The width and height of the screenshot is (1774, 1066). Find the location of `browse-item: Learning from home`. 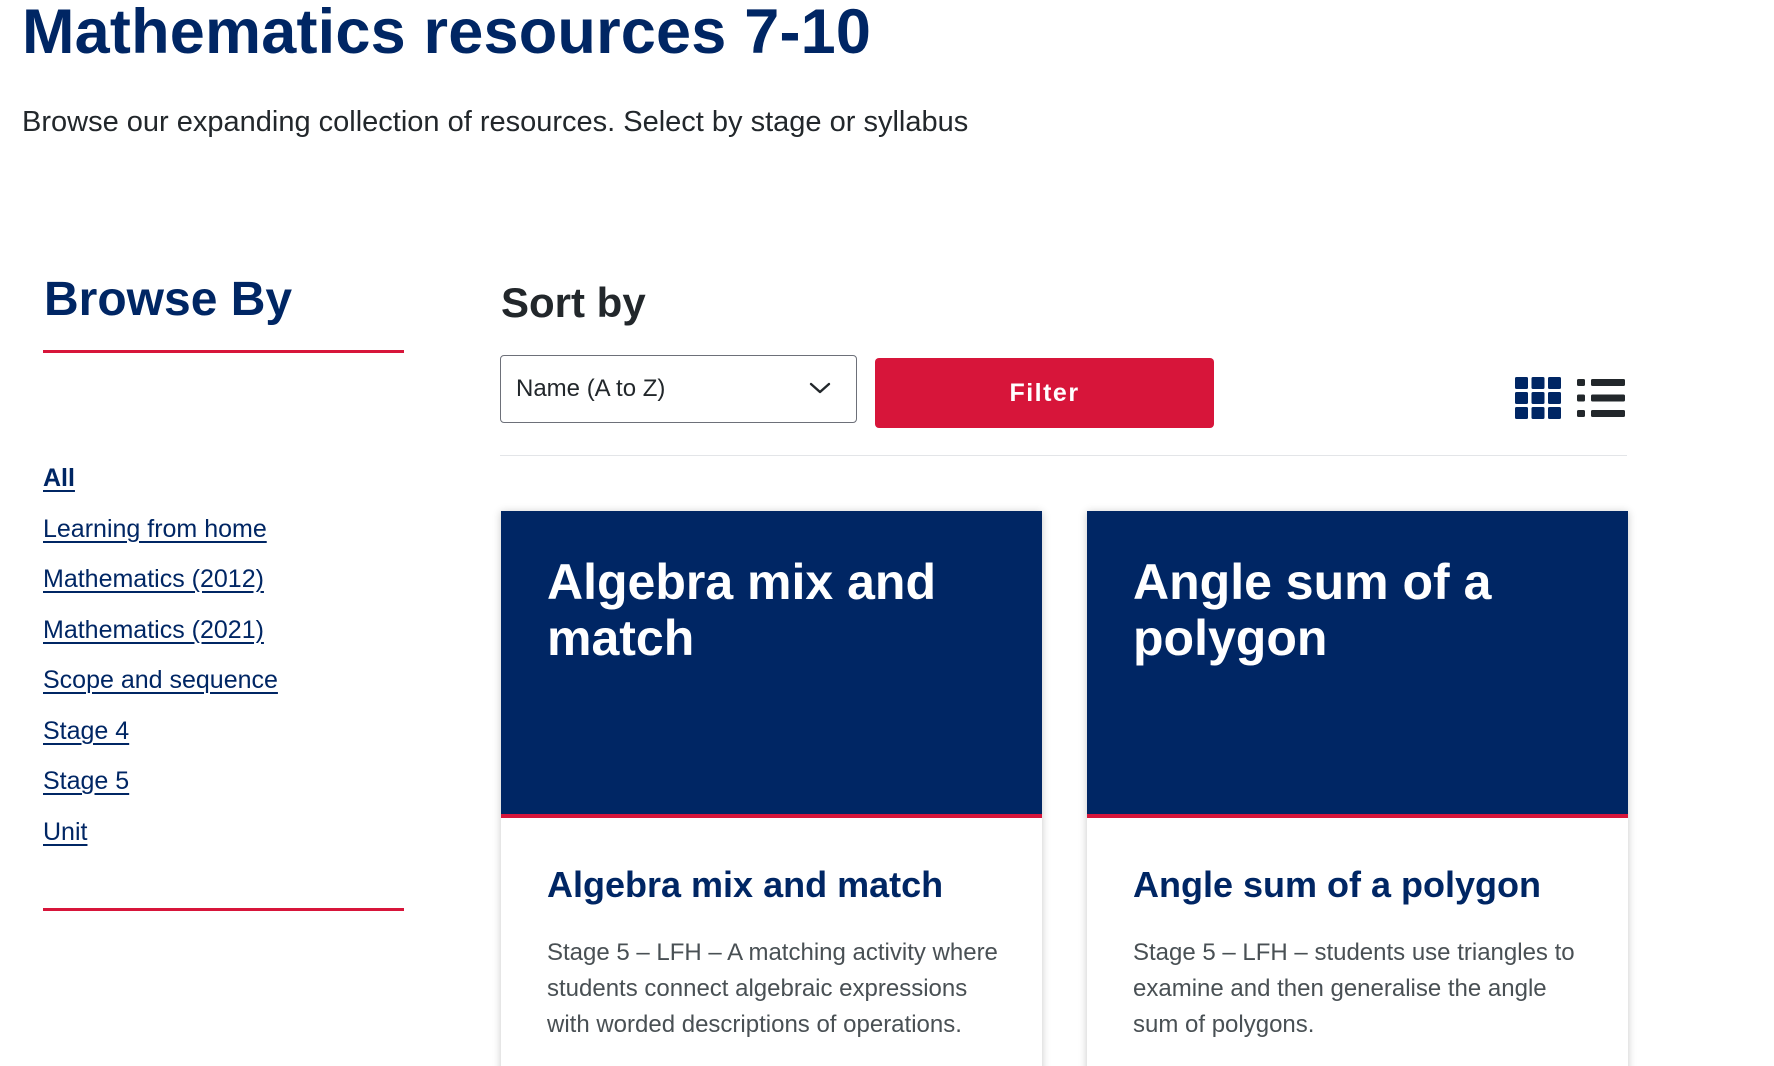

browse-item: Learning from home is located at coordinates (160, 534).